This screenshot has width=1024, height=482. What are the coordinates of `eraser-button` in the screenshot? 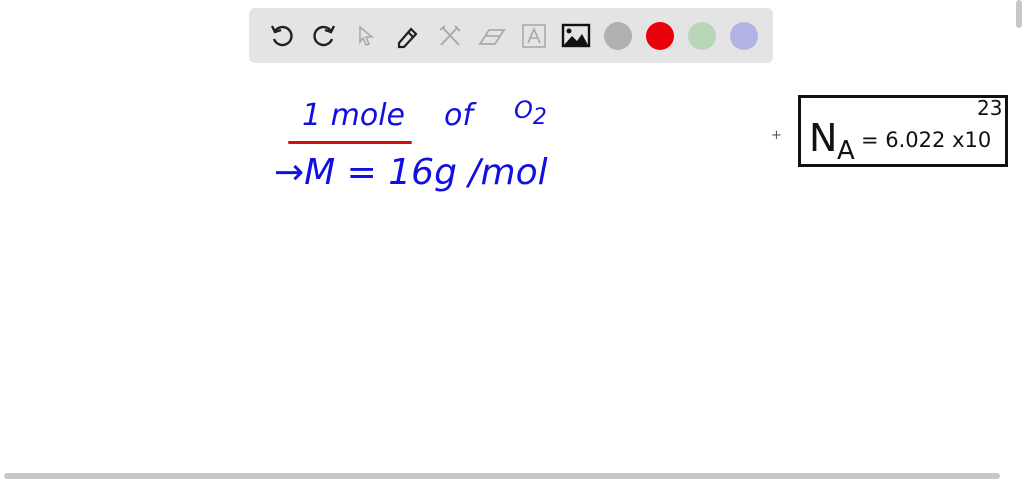 It's located at (492, 36).